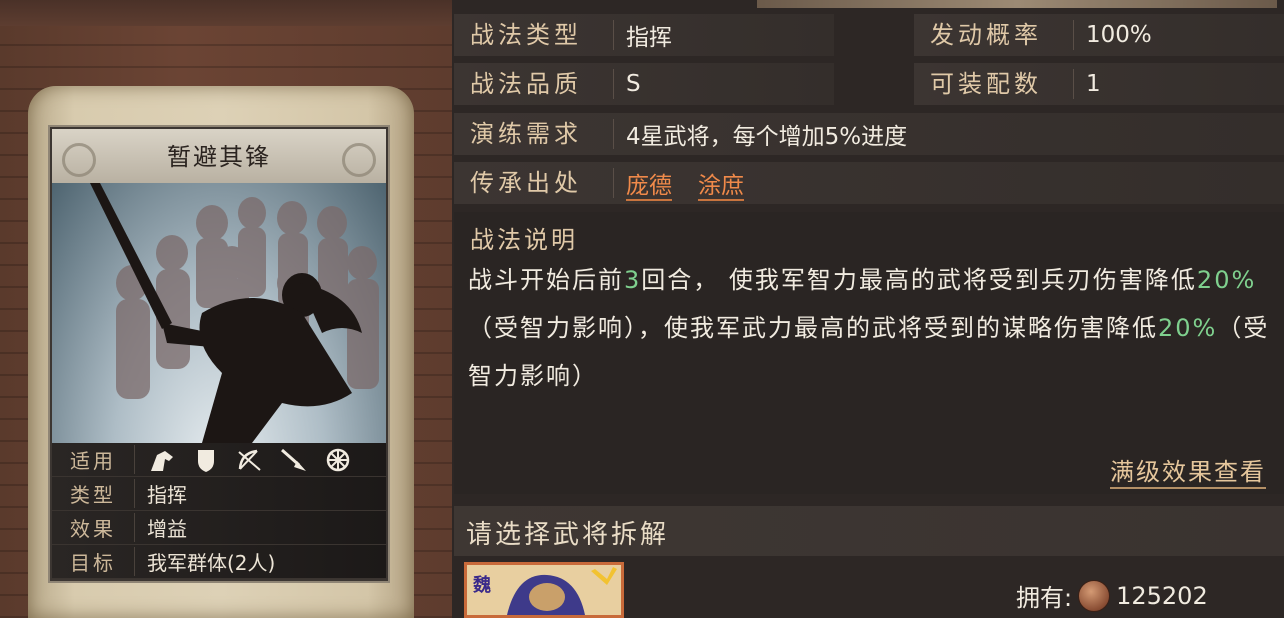 This screenshot has width=1284, height=618. What do you see at coordinates (633, 280) in the screenshot?
I see `highlight-value: 3` at bounding box center [633, 280].